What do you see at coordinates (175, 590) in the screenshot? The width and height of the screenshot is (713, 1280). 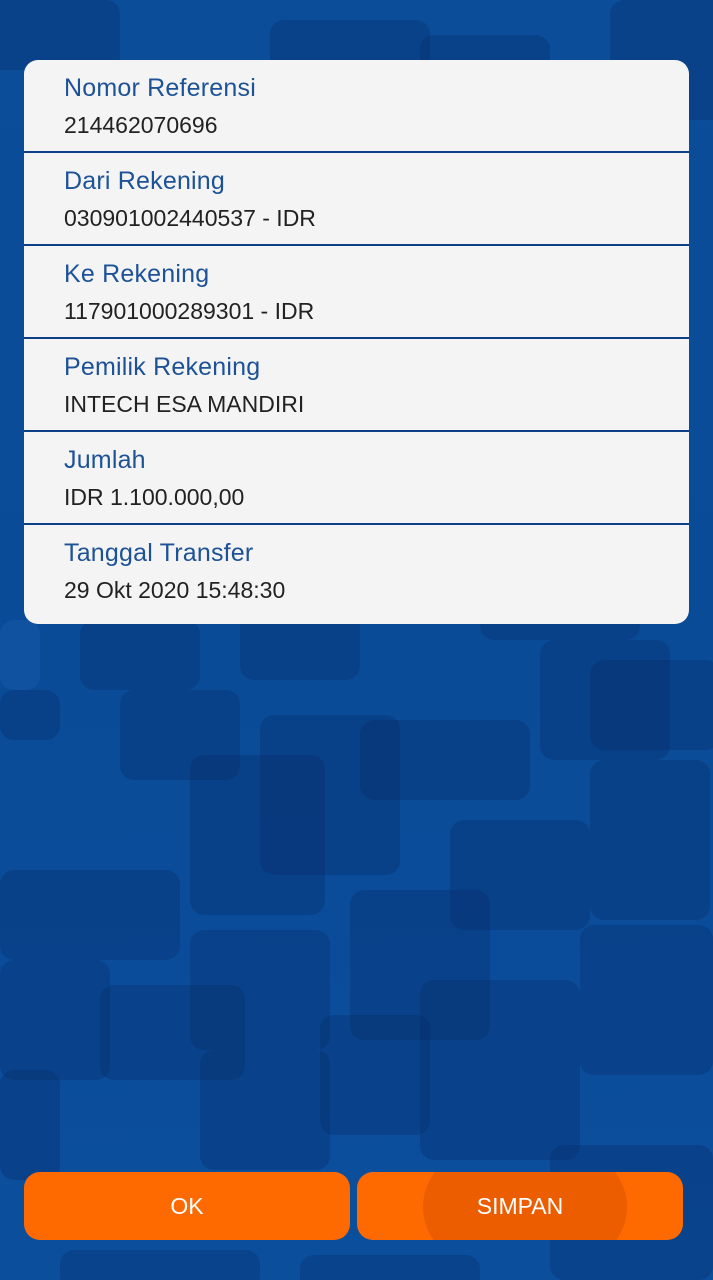 I see `detail-value: 29 Okt 2020 15:48:30` at bounding box center [175, 590].